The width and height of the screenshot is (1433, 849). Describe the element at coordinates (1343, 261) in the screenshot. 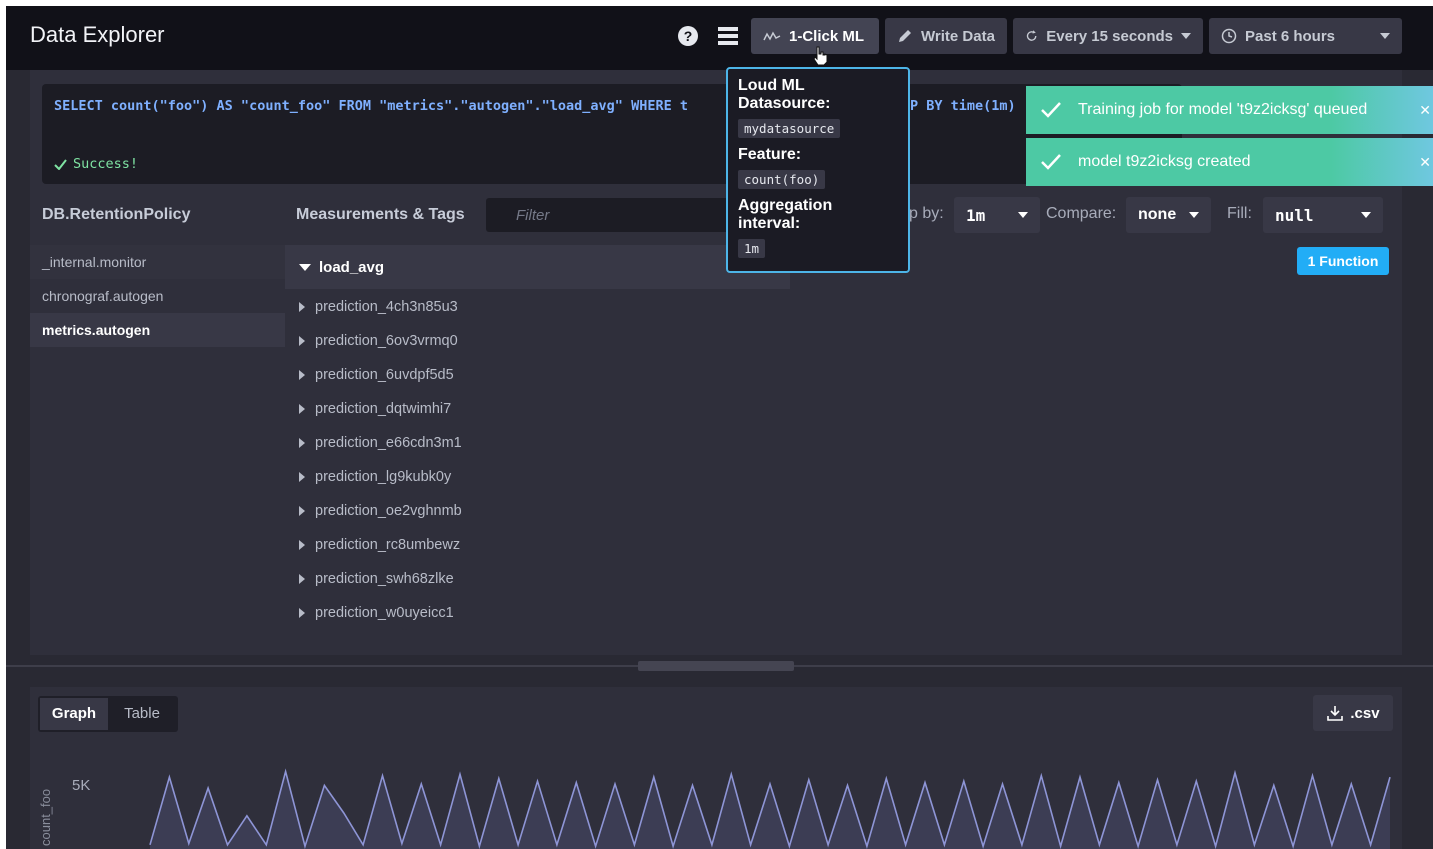

I see `function-count-badge: 1 Function` at that location.